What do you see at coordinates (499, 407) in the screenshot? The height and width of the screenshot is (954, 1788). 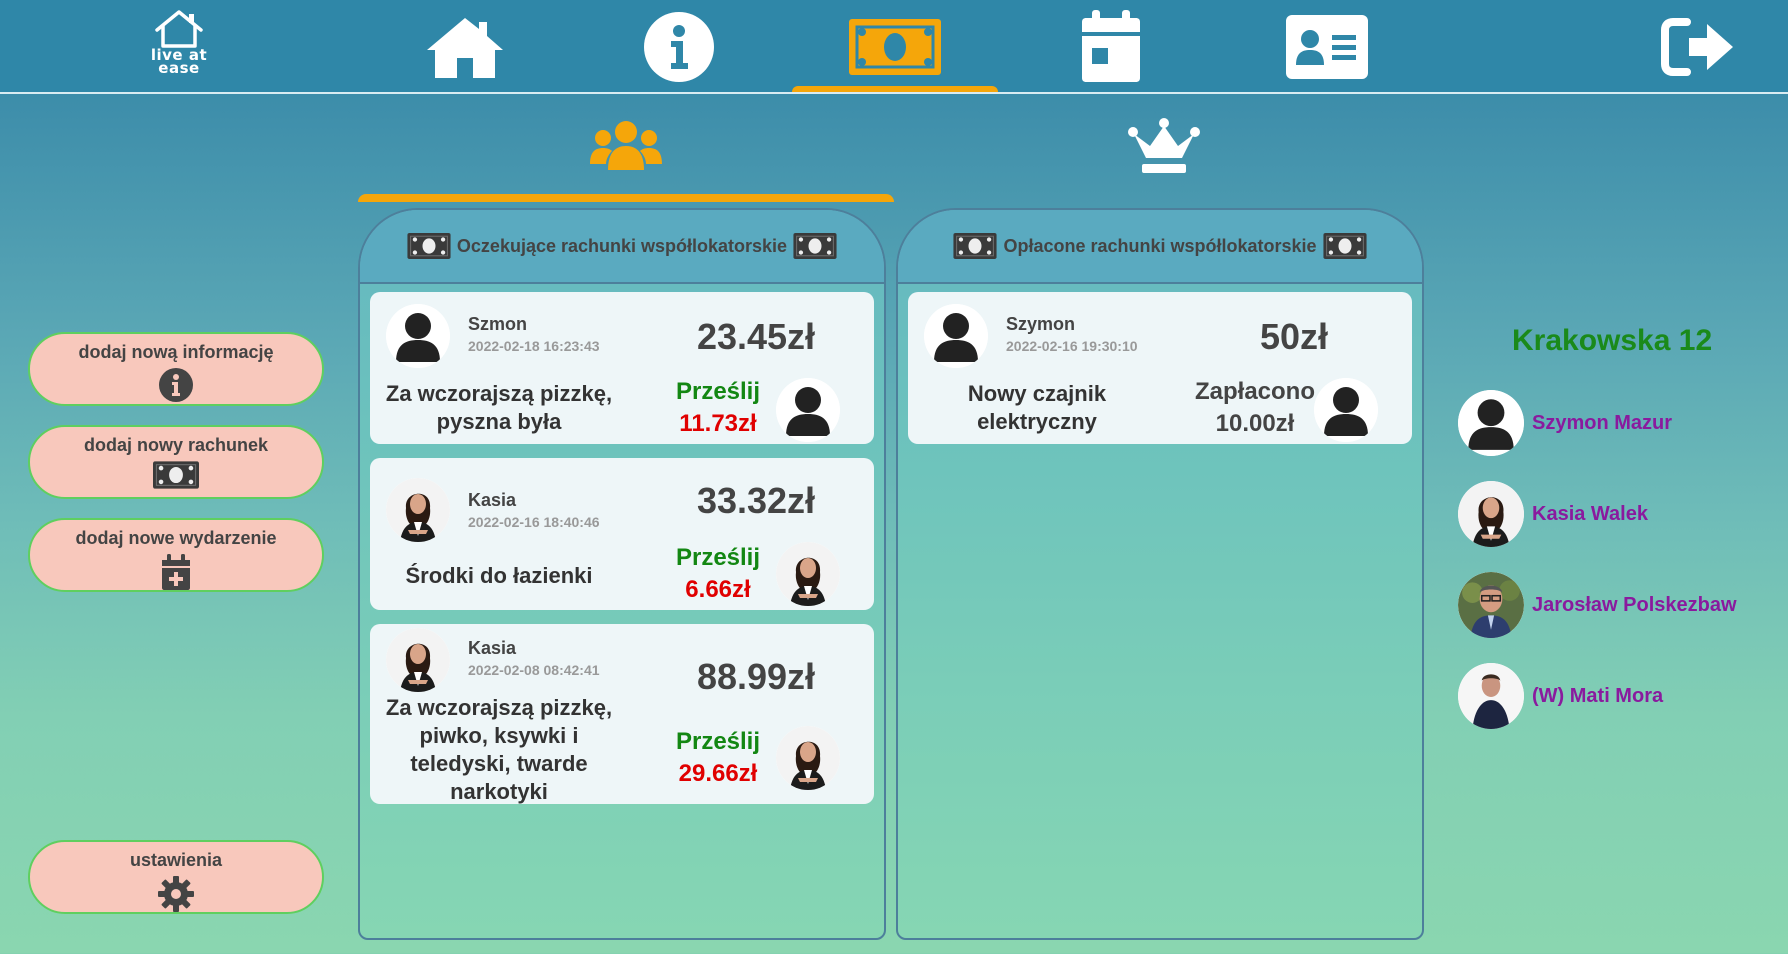 I see `bill-description: Za wczorajszą pizzkę, pyszna była` at bounding box center [499, 407].